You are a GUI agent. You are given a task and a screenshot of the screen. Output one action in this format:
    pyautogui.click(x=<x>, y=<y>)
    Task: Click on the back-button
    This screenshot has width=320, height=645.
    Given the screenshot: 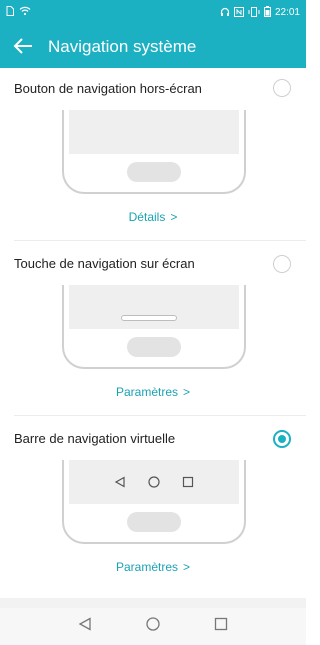 What is the action you would take?
    pyautogui.click(x=24, y=46)
    